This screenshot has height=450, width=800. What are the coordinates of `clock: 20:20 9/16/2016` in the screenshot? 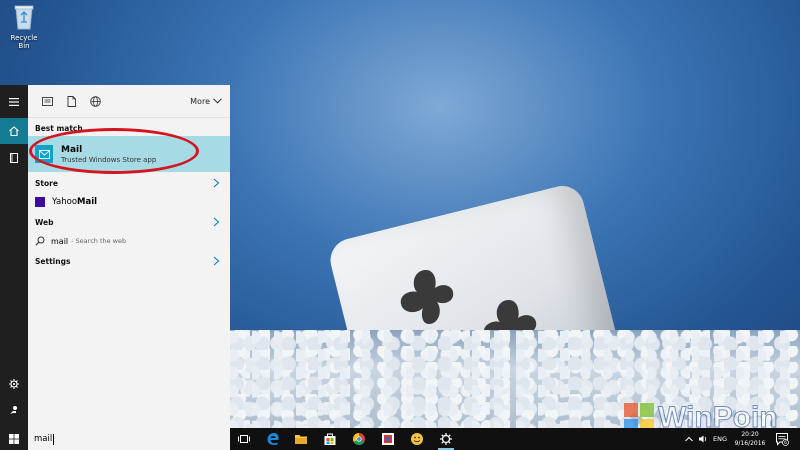 It's located at (750, 439).